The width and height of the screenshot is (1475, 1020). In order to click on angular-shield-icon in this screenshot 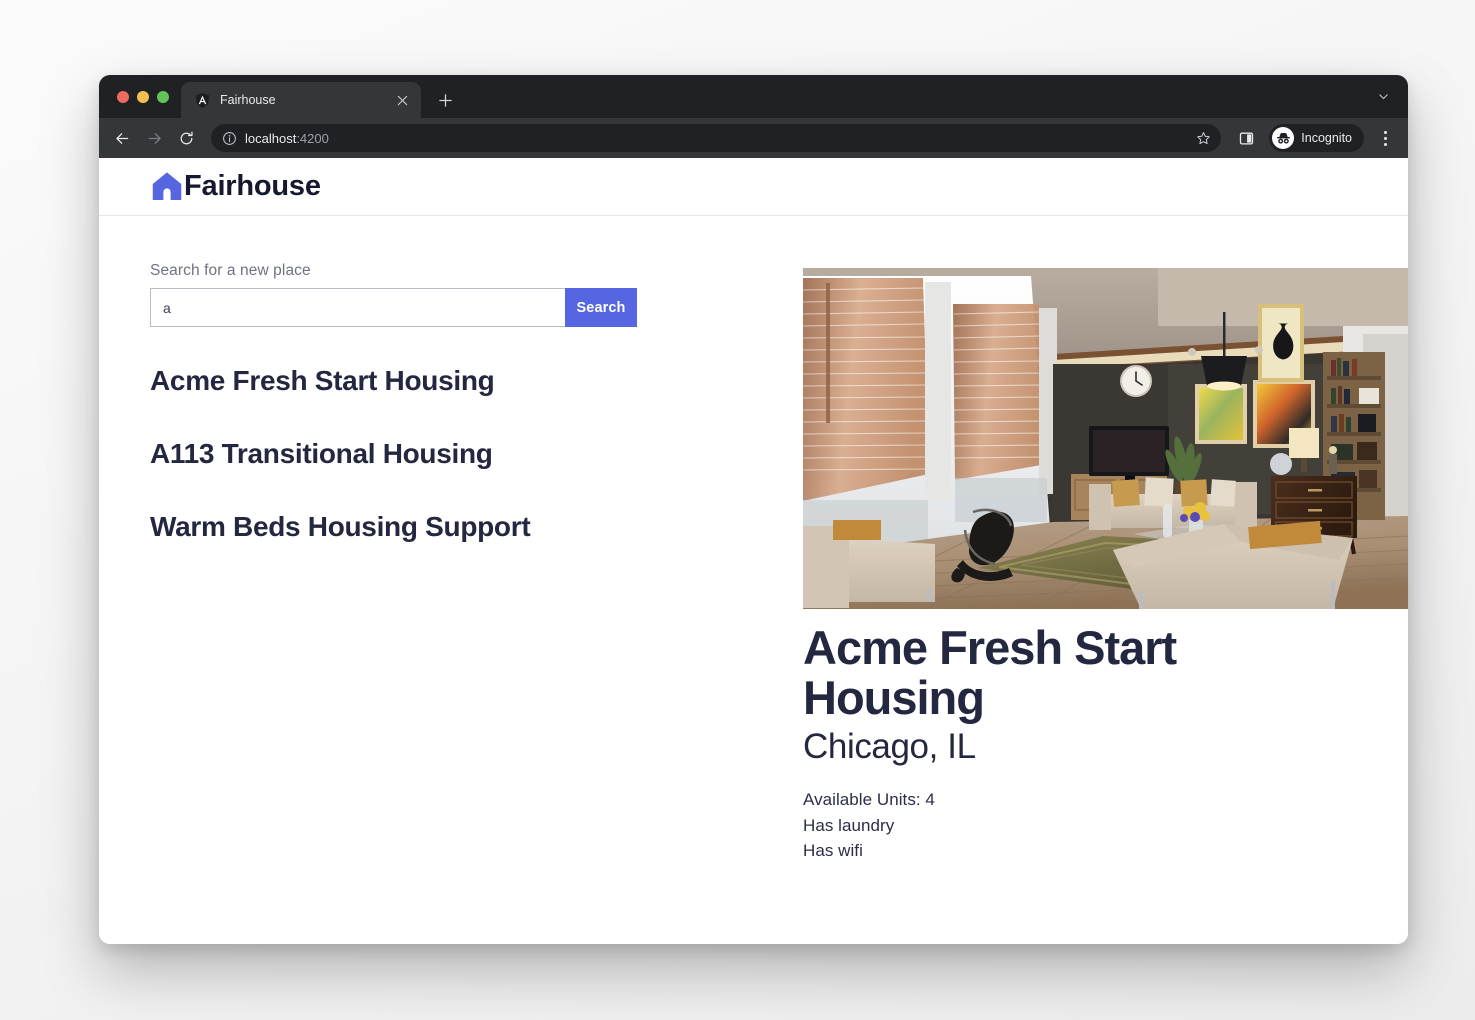, I will do `click(202, 100)`.